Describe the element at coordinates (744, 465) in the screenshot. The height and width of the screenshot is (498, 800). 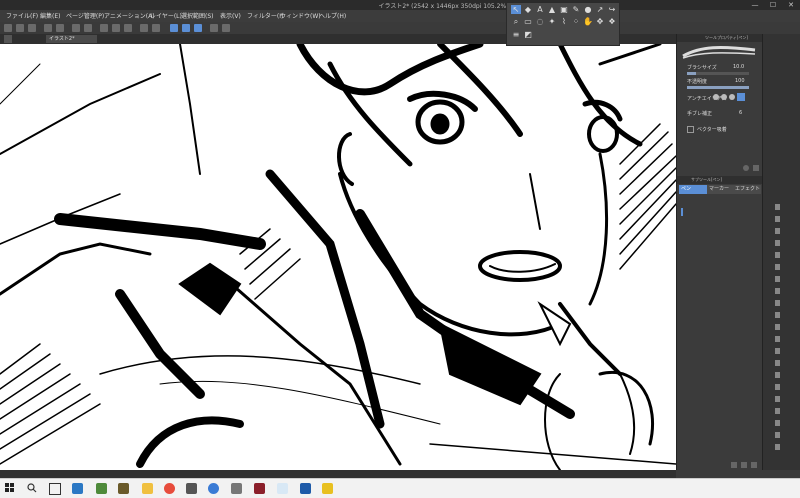
I see `copy-subtool-icon` at that location.